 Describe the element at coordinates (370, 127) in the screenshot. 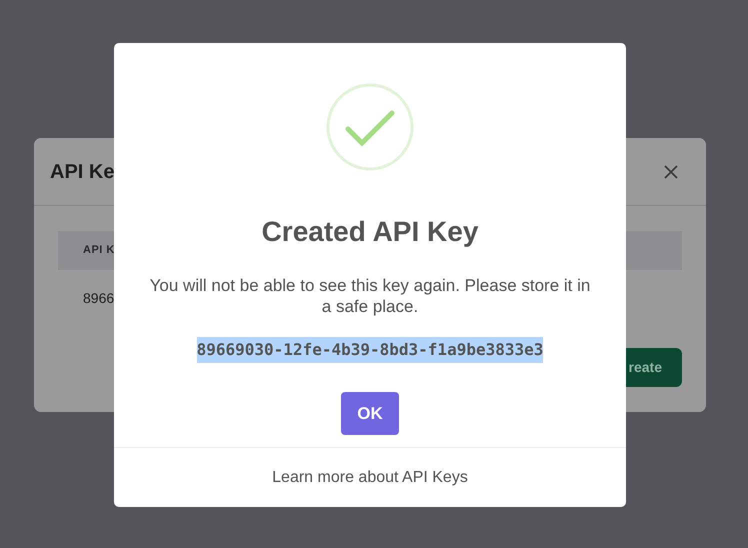

I see `success-check-icon` at that location.